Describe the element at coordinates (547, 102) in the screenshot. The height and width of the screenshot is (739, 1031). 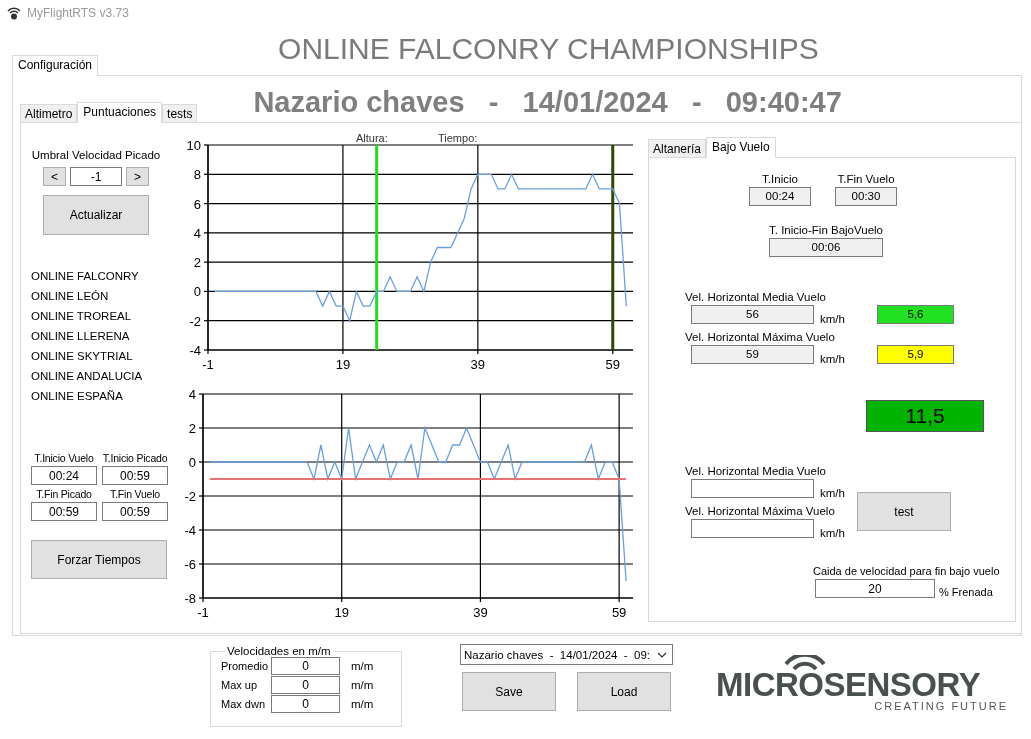
I see `session-title: Nazario chaves - 14/01/2024 - 09:40:47` at that location.